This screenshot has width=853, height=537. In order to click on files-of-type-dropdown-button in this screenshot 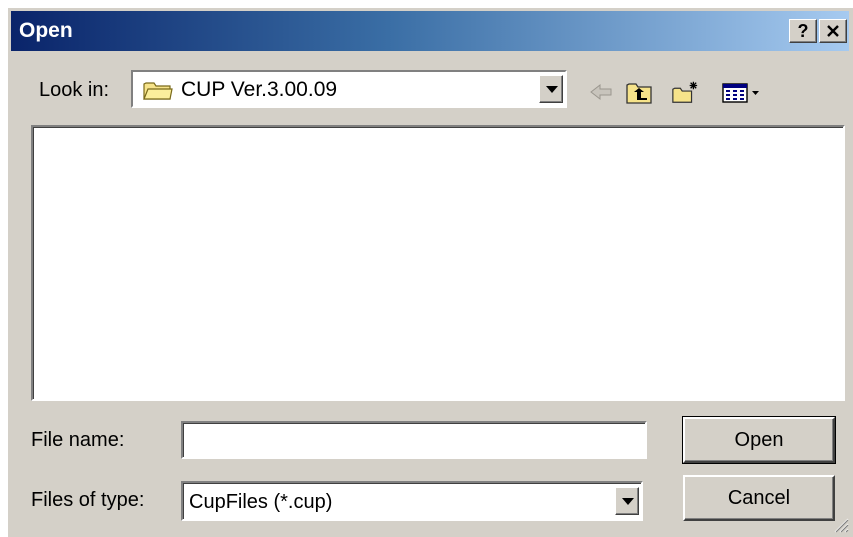, I will do `click(627, 501)`.